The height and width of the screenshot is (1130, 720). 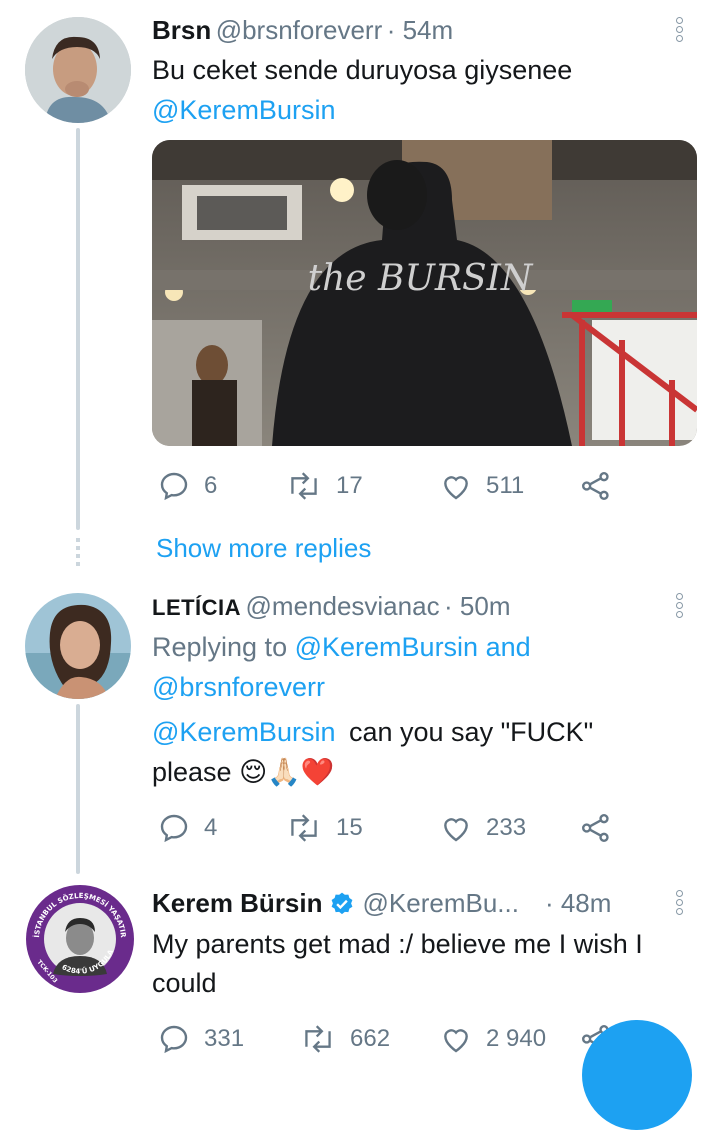 What do you see at coordinates (341, 903) in the screenshot?
I see `verified-badge-icon` at bounding box center [341, 903].